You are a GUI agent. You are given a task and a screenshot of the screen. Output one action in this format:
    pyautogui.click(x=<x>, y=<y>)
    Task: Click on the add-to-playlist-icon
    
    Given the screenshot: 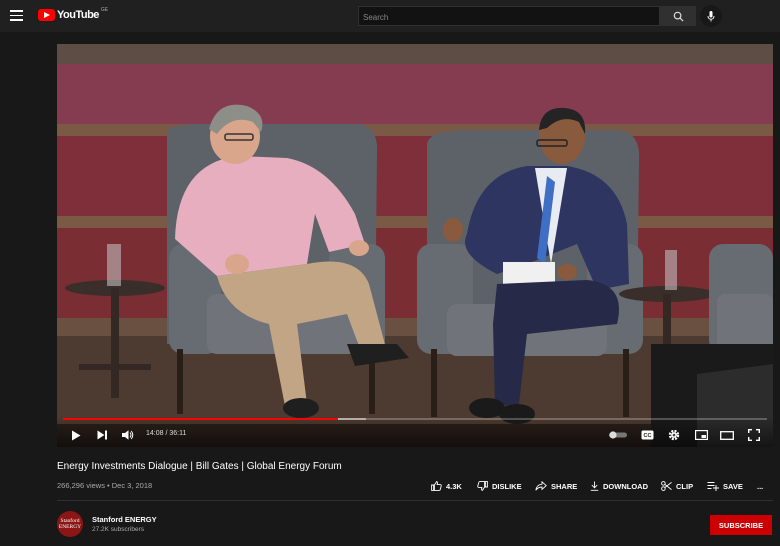 What is the action you would take?
    pyautogui.click(x=713, y=486)
    